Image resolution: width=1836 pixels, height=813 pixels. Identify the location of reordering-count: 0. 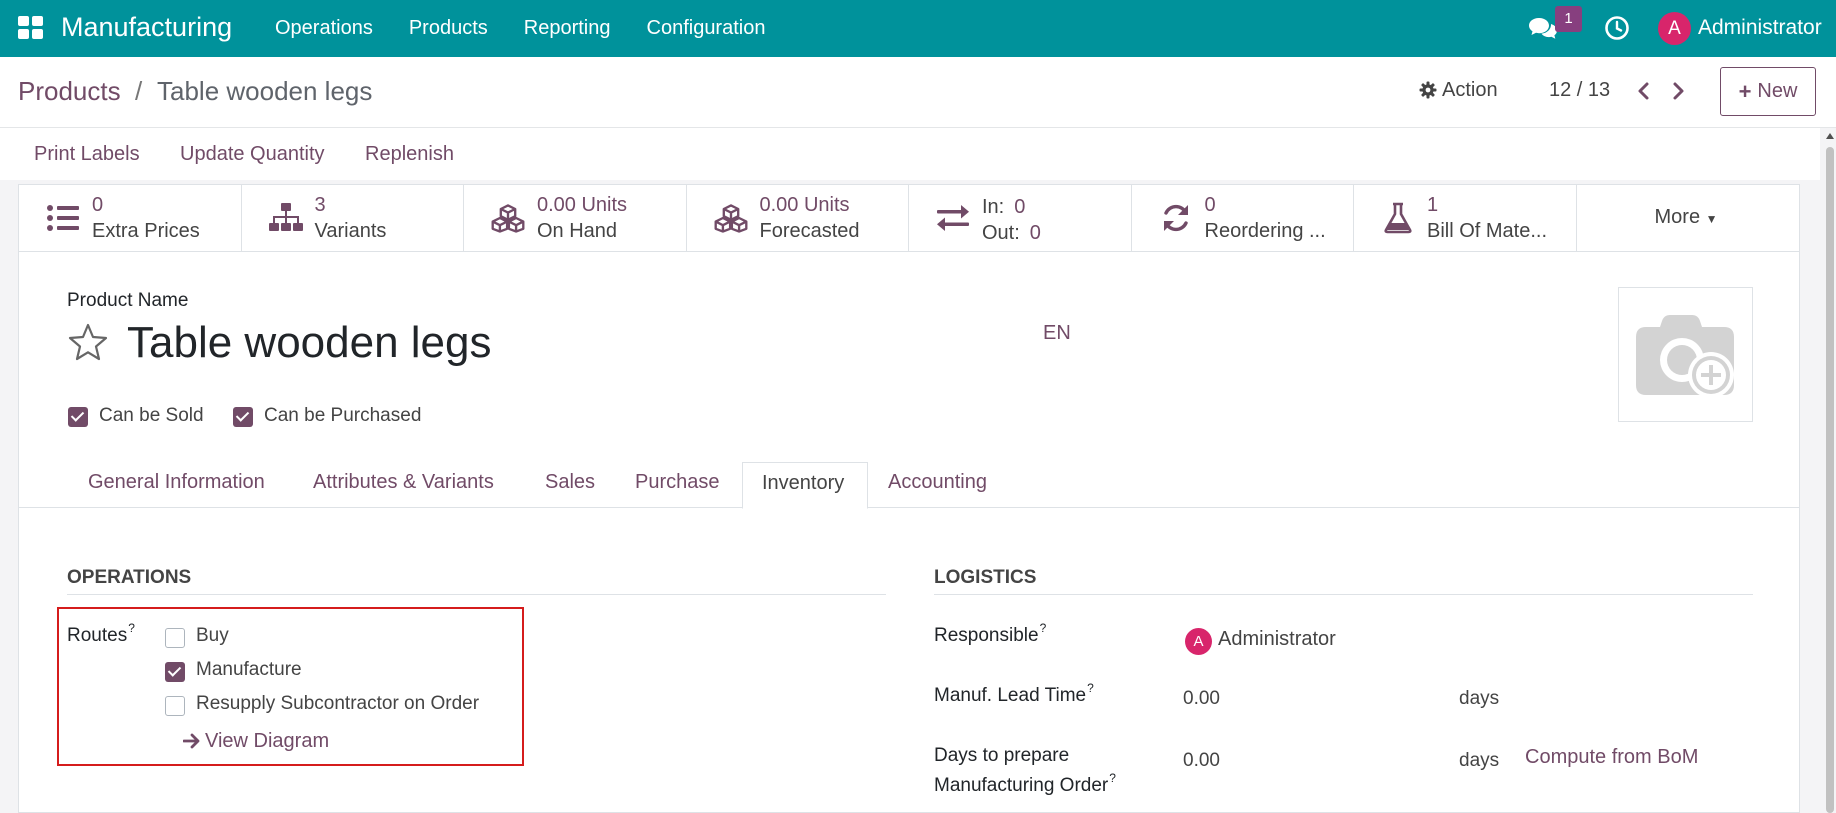
(1210, 205).